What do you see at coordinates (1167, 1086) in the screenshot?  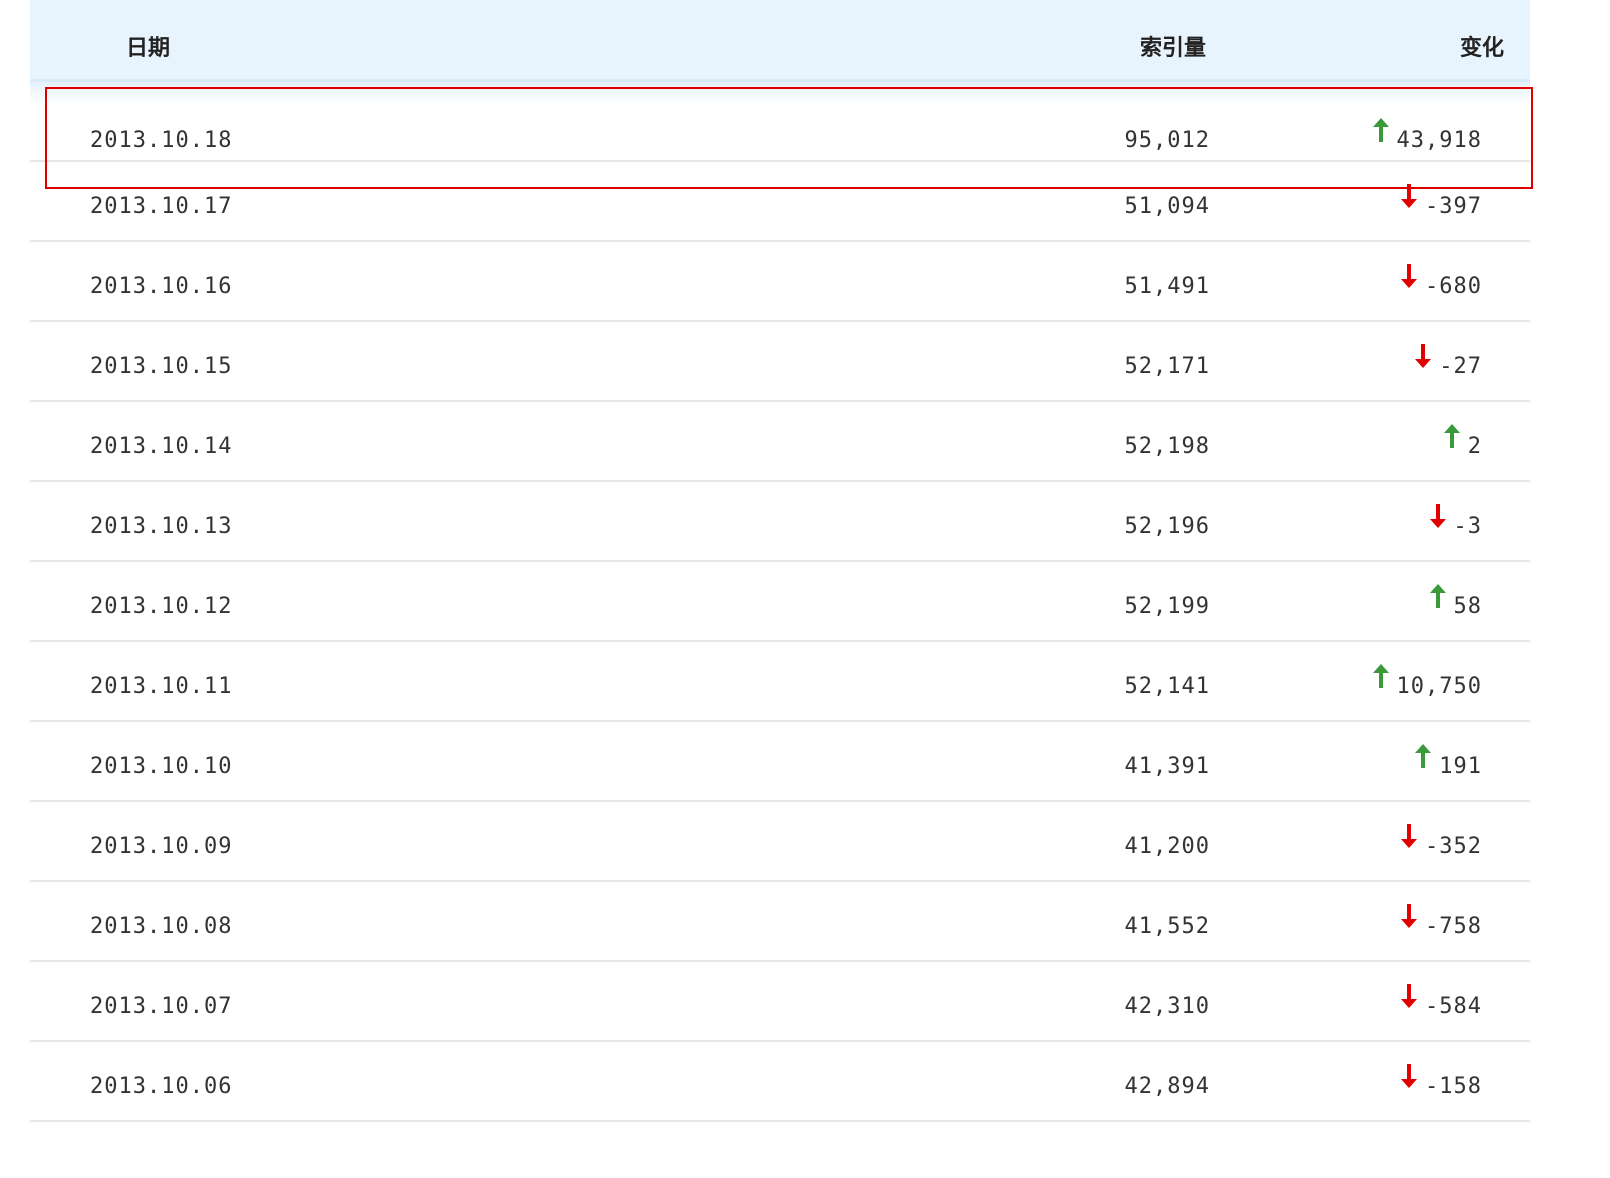 I see `row-index-volume: 42,894` at bounding box center [1167, 1086].